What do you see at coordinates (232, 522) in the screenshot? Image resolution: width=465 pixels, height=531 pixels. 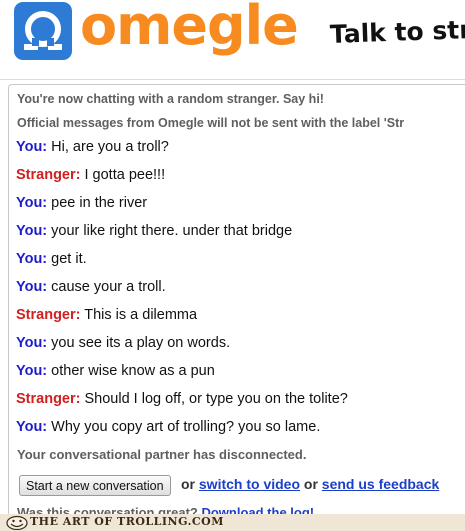 I see `watermark-bar: THE ART OF TROLLING.COM` at bounding box center [232, 522].